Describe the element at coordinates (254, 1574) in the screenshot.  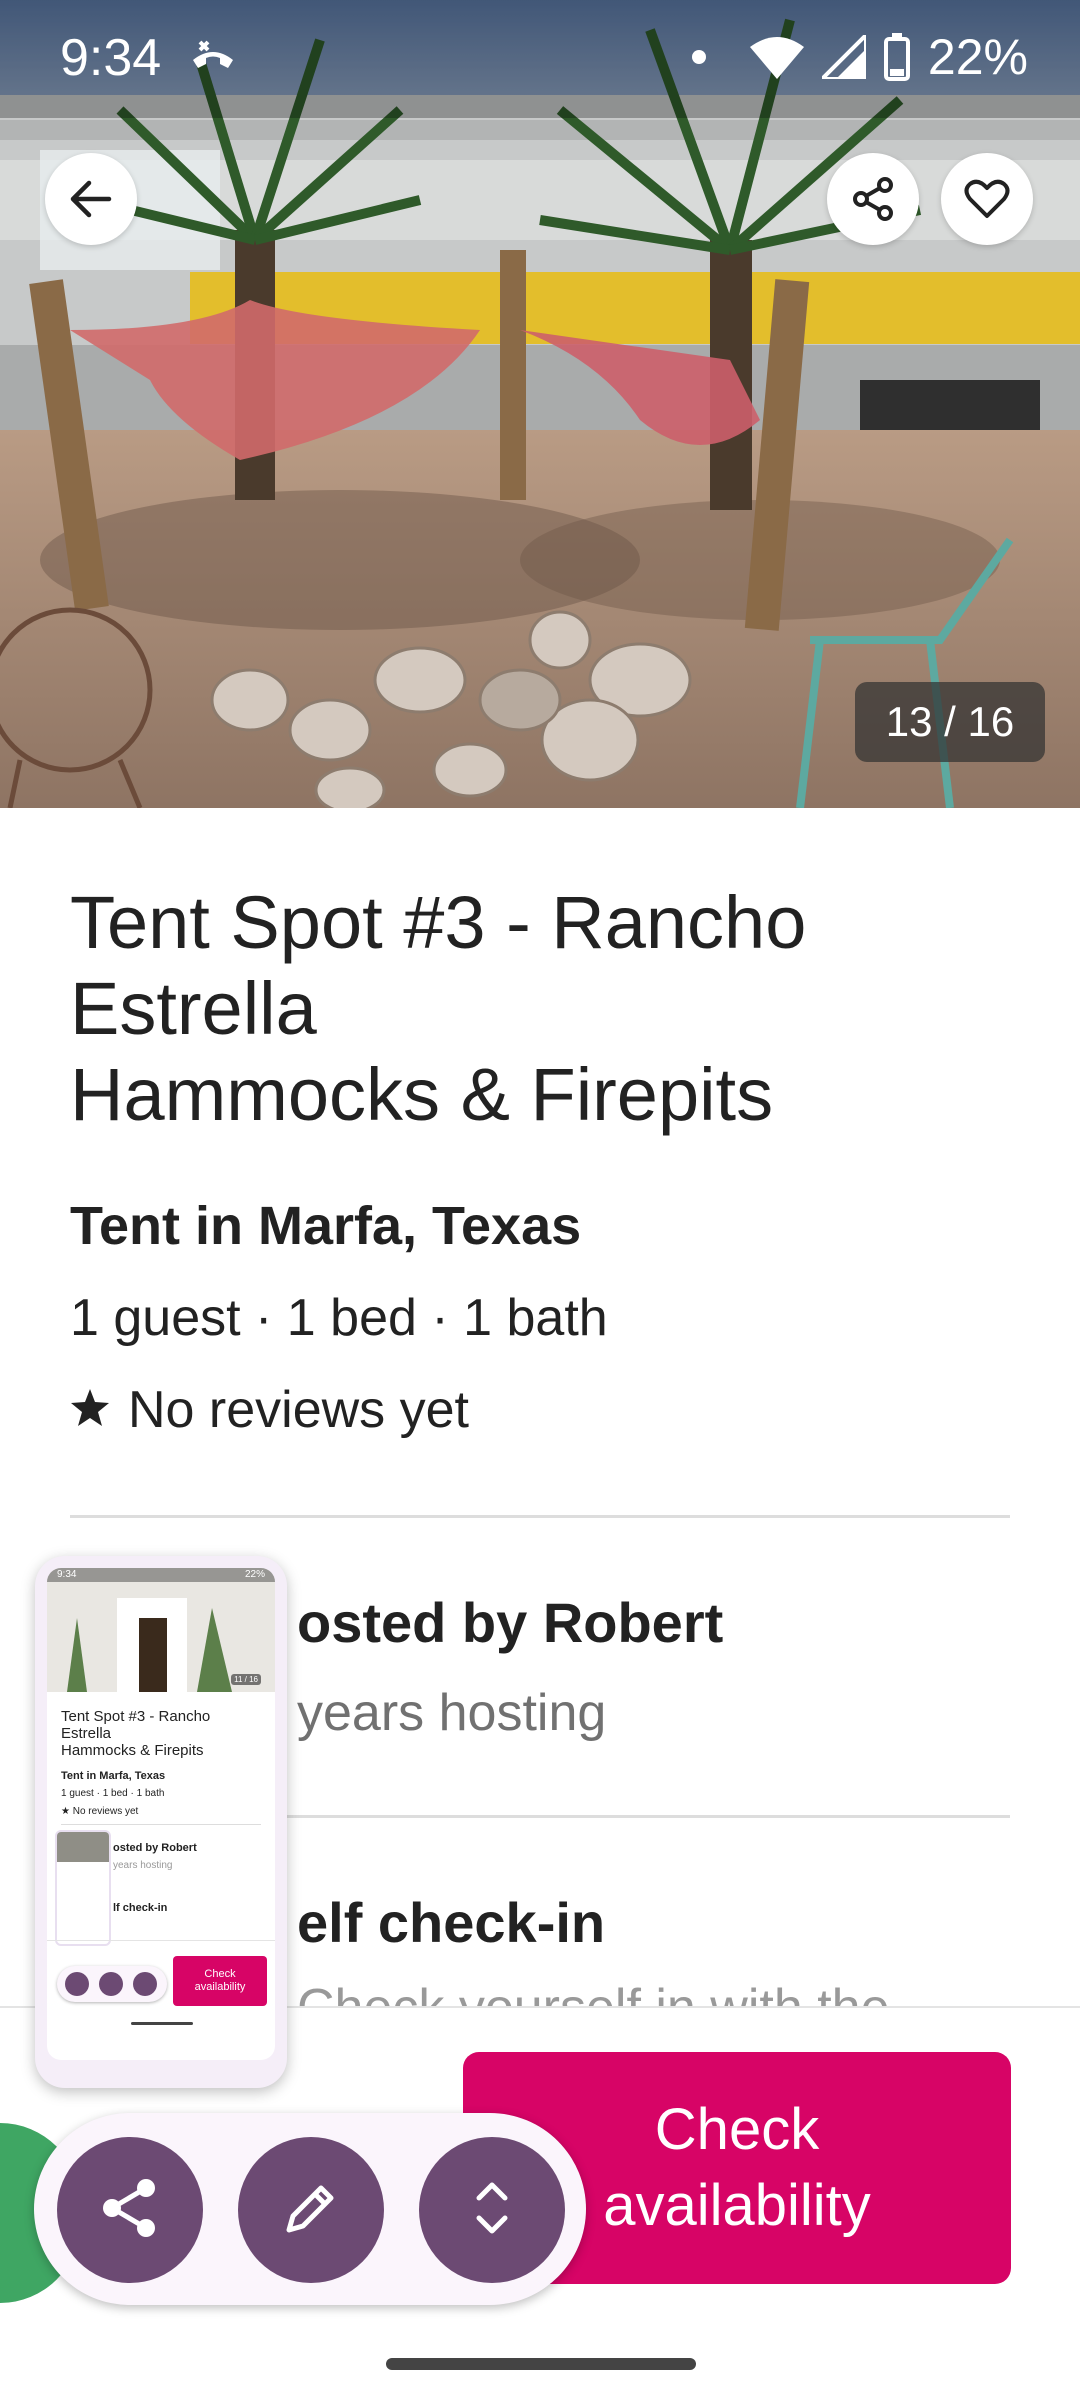
I see `thumbnail-battery: 22%` at that location.